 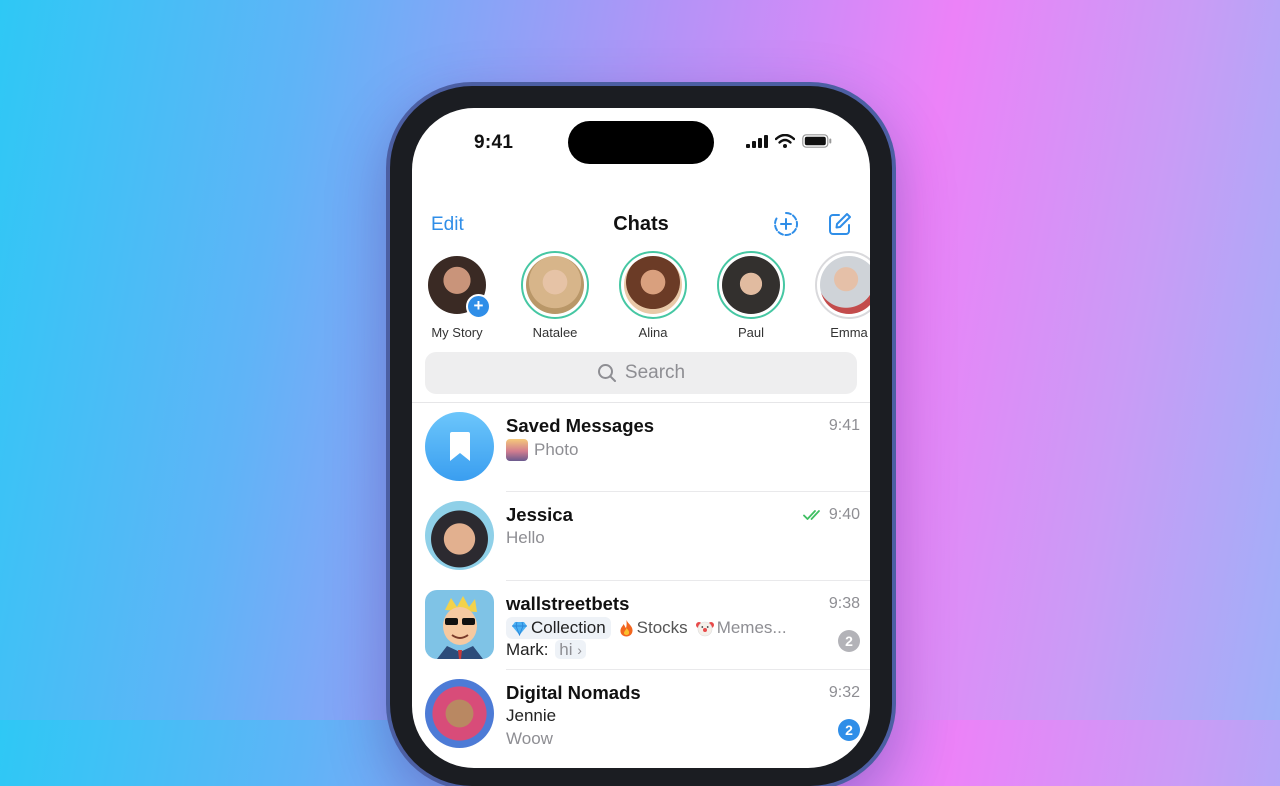 I want to click on story-label: Alina, so click(x=653, y=332).